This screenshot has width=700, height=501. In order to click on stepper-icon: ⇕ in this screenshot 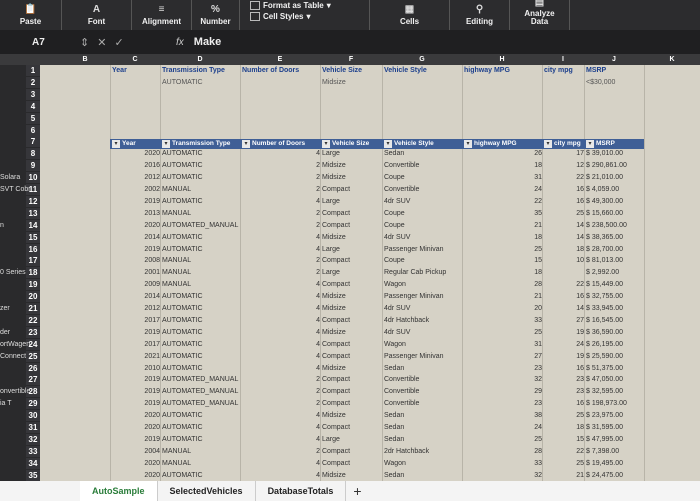, I will do `click(84, 42)`.